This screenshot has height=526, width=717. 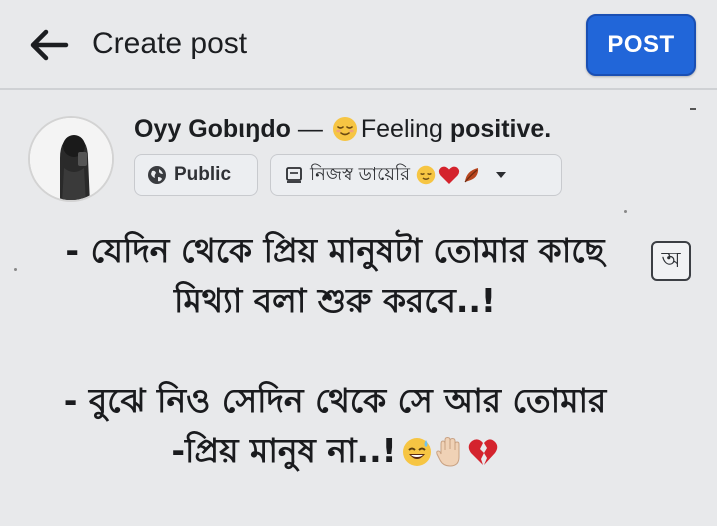 What do you see at coordinates (170, 43) in the screenshot?
I see `page-title: Create post` at bounding box center [170, 43].